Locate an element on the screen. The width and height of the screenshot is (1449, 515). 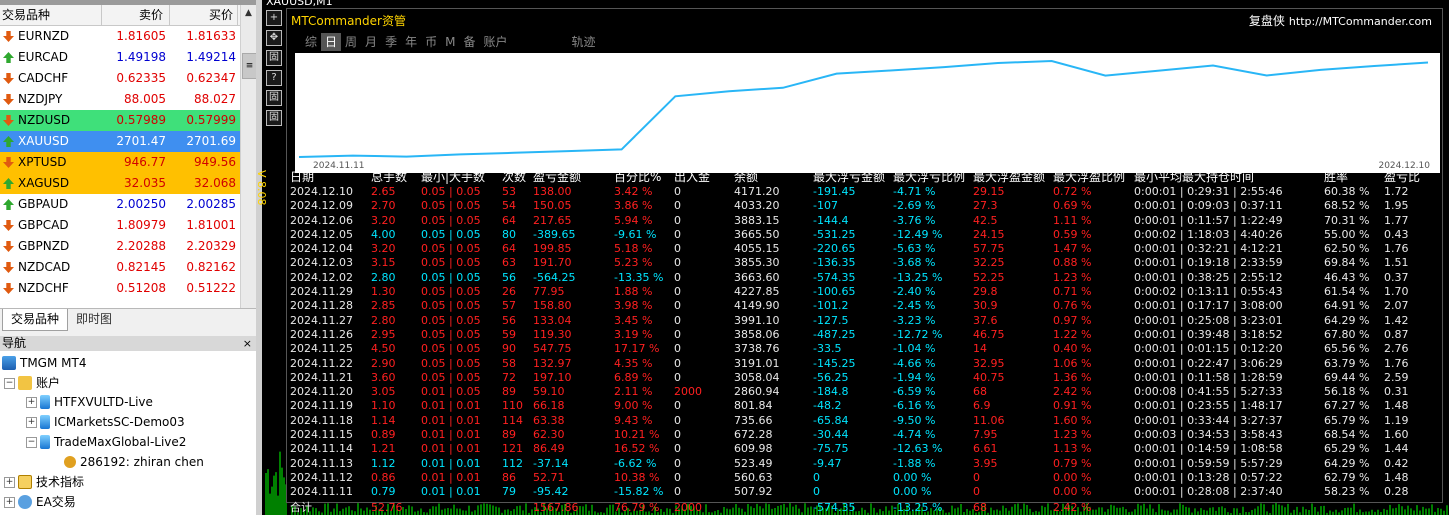
tab-period: 轨迹 is located at coordinates (584, 42).